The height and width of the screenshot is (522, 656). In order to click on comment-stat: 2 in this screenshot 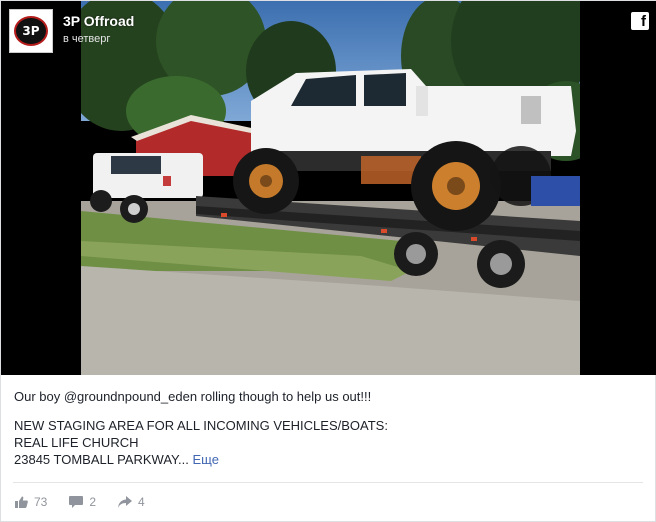, I will do `click(82, 502)`.